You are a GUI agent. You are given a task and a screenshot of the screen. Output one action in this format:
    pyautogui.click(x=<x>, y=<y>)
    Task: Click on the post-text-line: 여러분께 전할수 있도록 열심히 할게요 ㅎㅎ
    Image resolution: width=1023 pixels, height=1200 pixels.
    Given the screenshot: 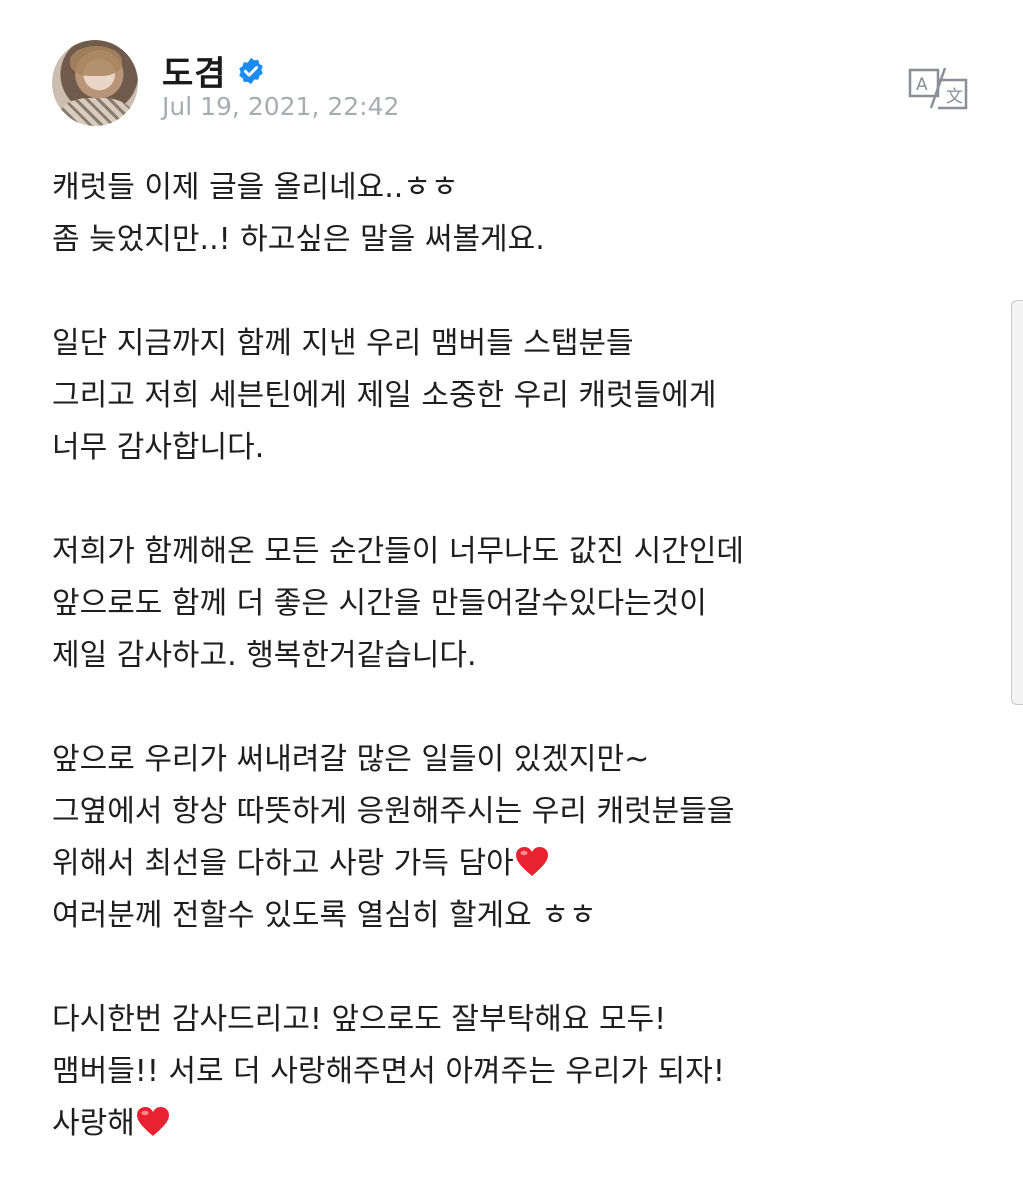 What is the action you would take?
    pyautogui.click(x=502, y=916)
    